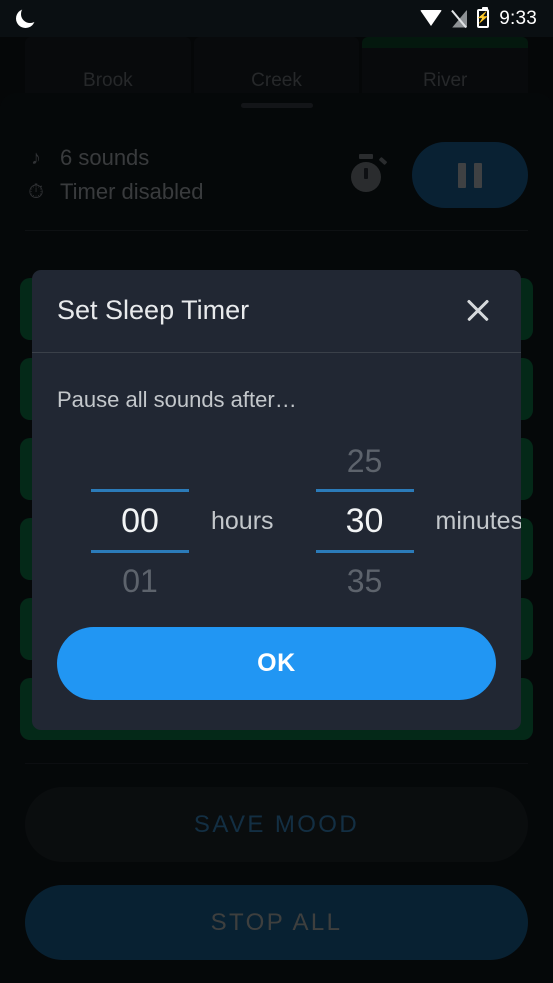 Image resolution: width=553 pixels, height=983 pixels. I want to click on hours-divider-top, so click(140, 490).